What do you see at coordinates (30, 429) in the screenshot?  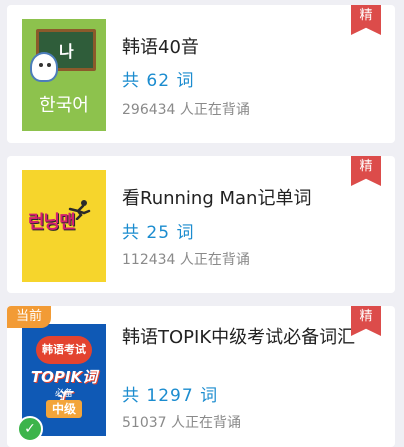 I see `check-circle-icon: ✓` at bounding box center [30, 429].